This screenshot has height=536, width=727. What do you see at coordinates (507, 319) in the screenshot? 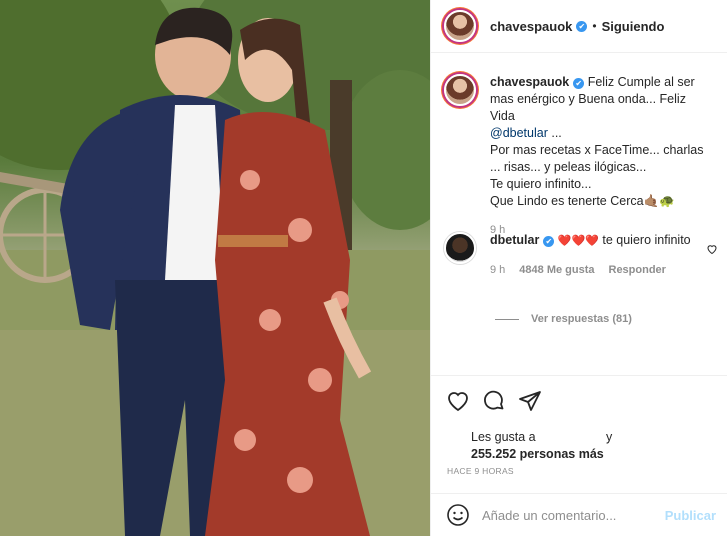
I see `replies-divider` at bounding box center [507, 319].